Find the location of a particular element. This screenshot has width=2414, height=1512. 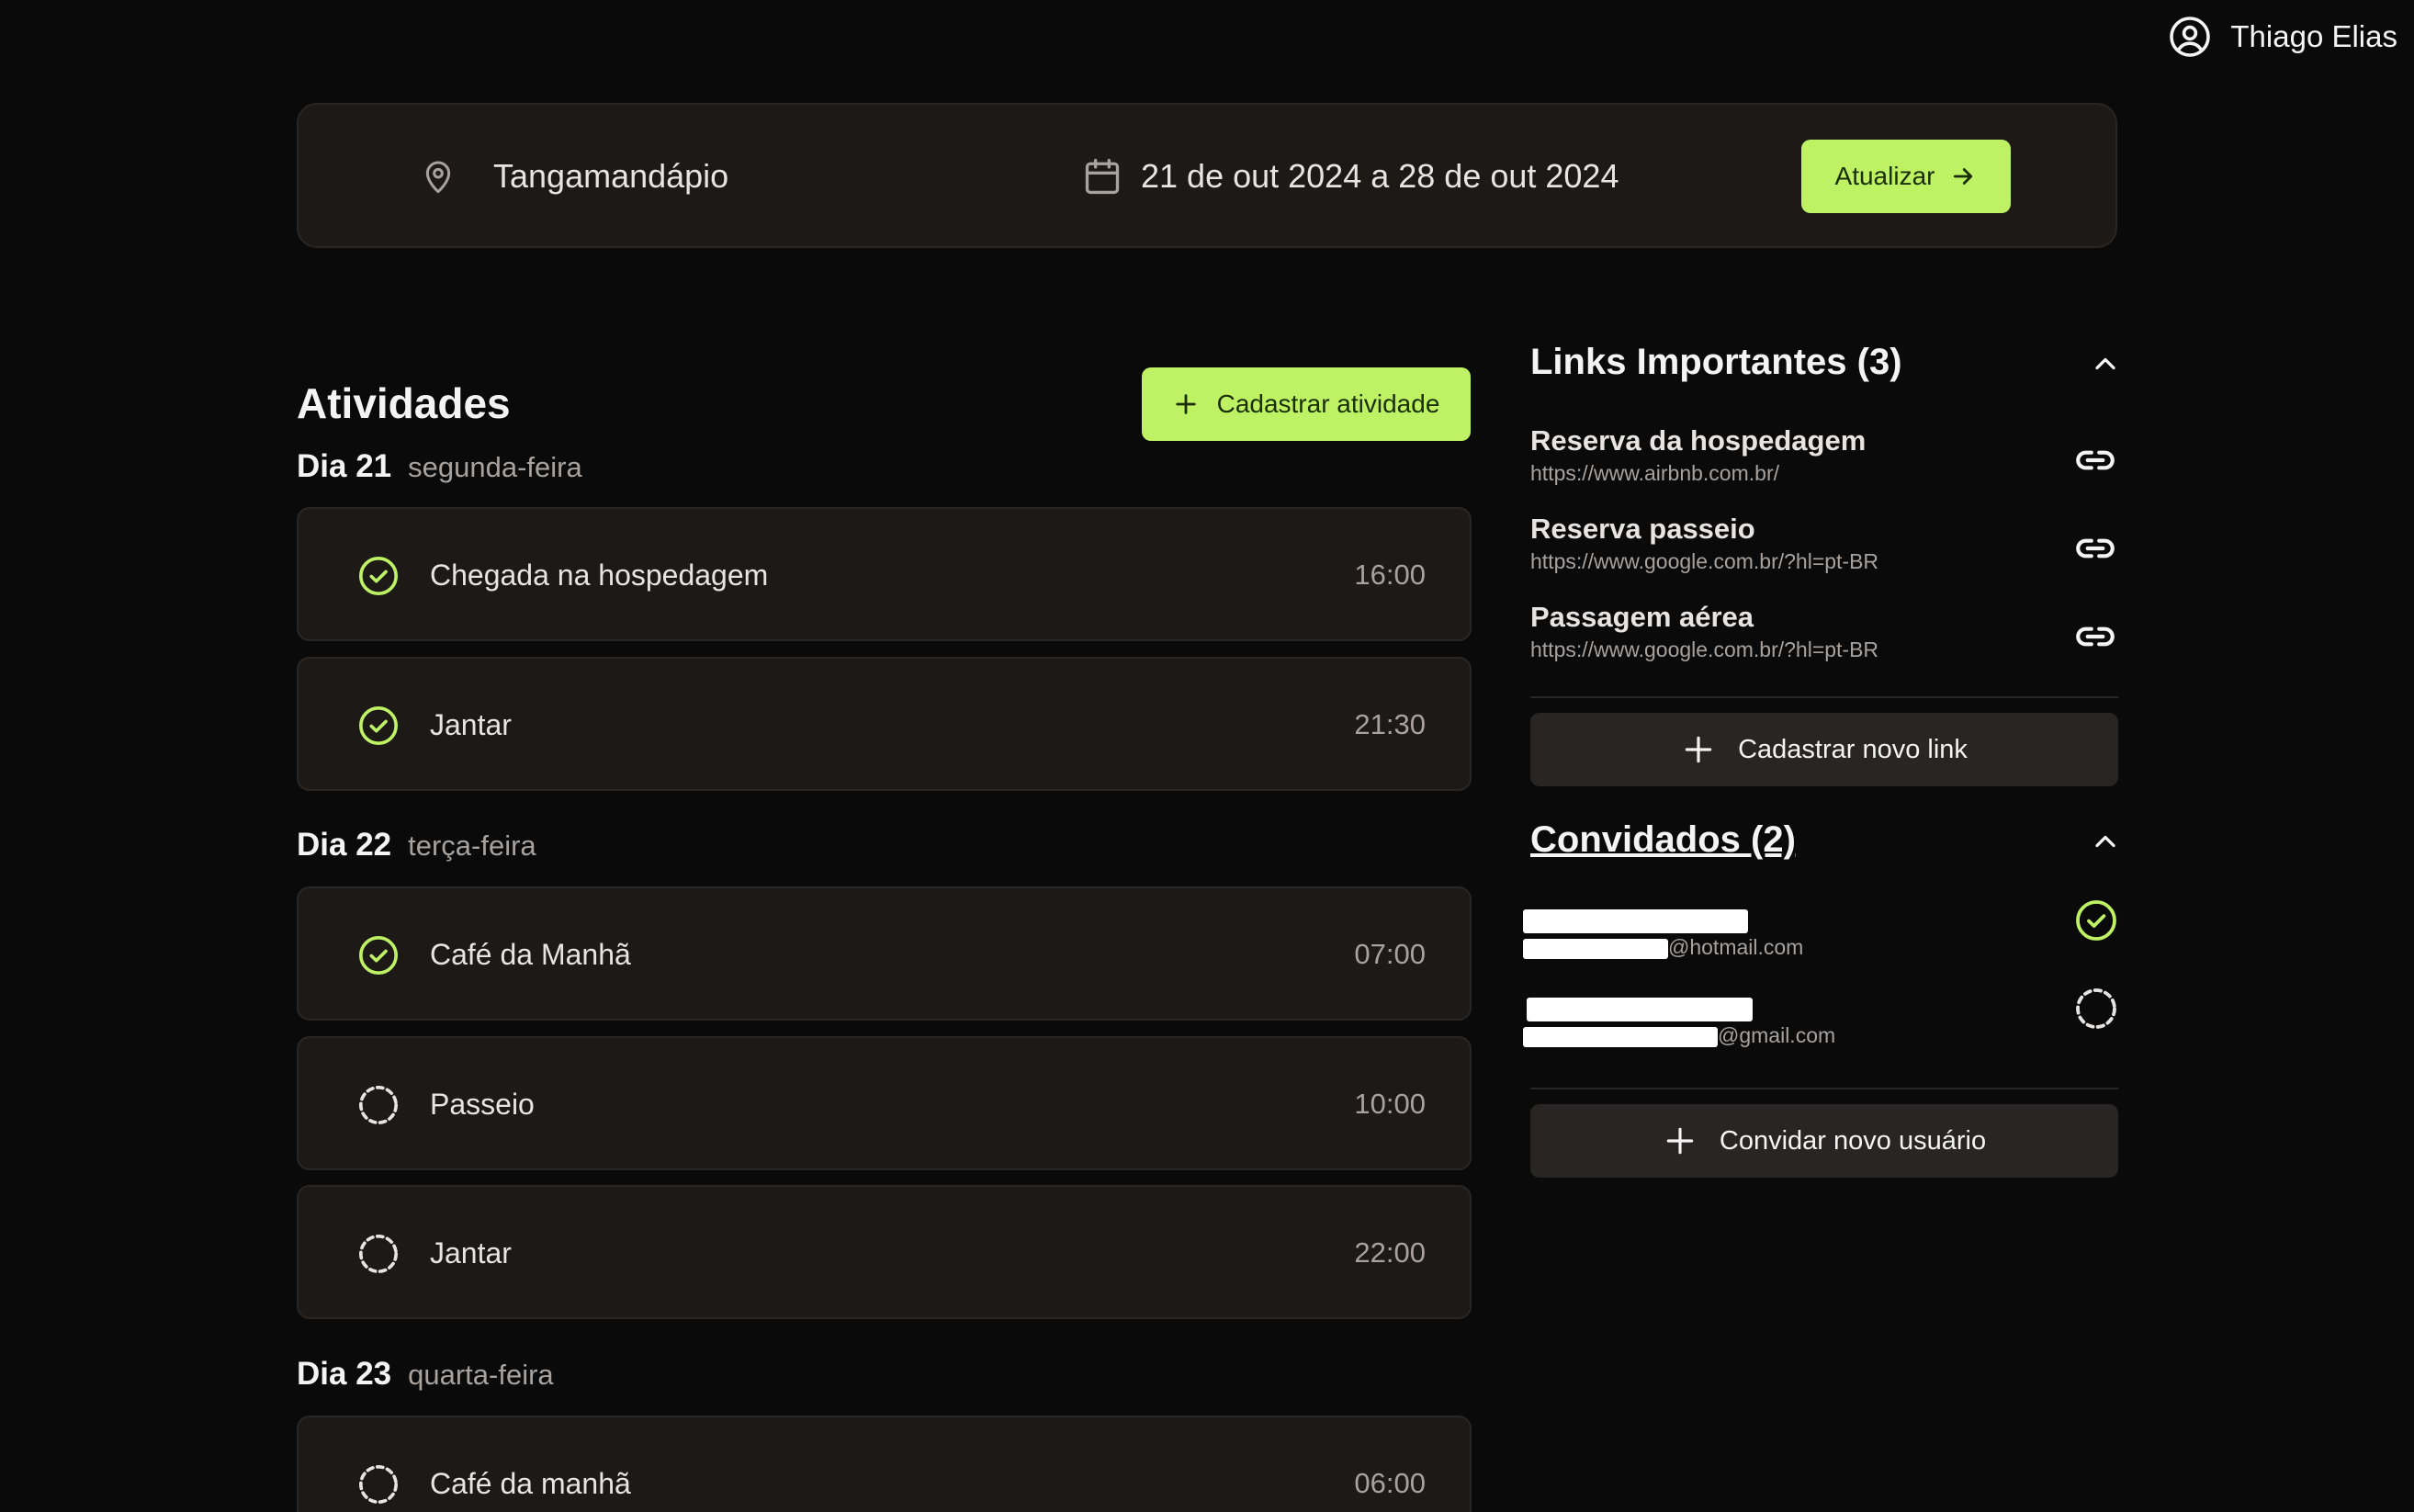

trip-location: Tangamandápio is located at coordinates (574, 176).